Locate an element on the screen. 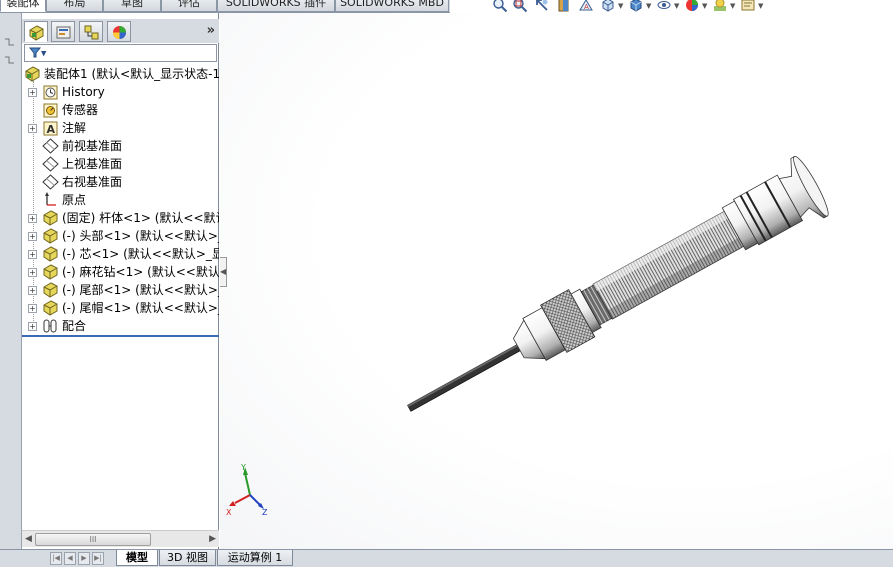 The image size is (893, 567). tree-item: + (-) 头部<1> (默认<<默认>_显示状态 1>) is located at coordinates (120, 236).